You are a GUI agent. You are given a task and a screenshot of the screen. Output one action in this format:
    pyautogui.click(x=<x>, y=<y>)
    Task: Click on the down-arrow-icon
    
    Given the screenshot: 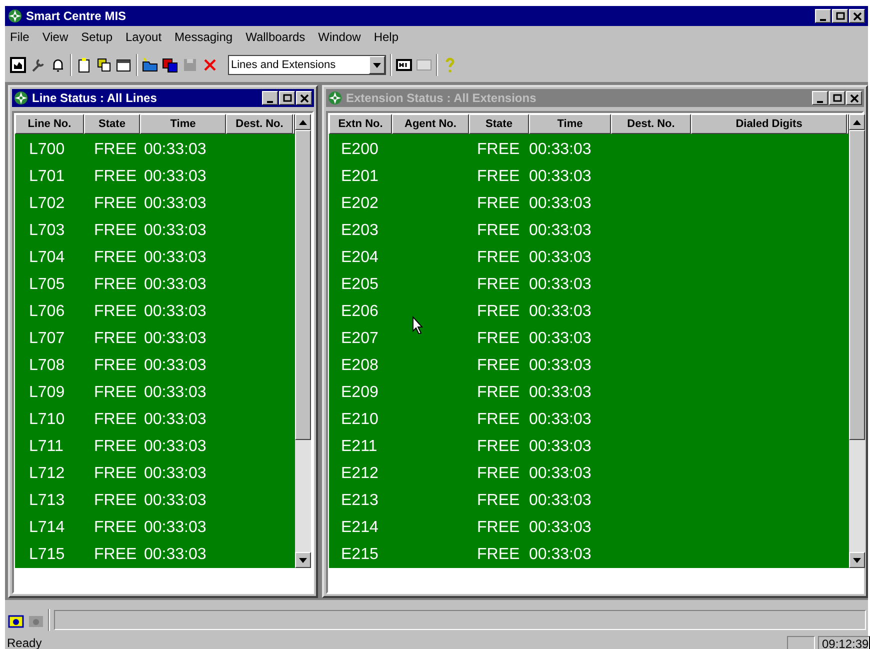 What is the action you would take?
    pyautogui.click(x=857, y=560)
    